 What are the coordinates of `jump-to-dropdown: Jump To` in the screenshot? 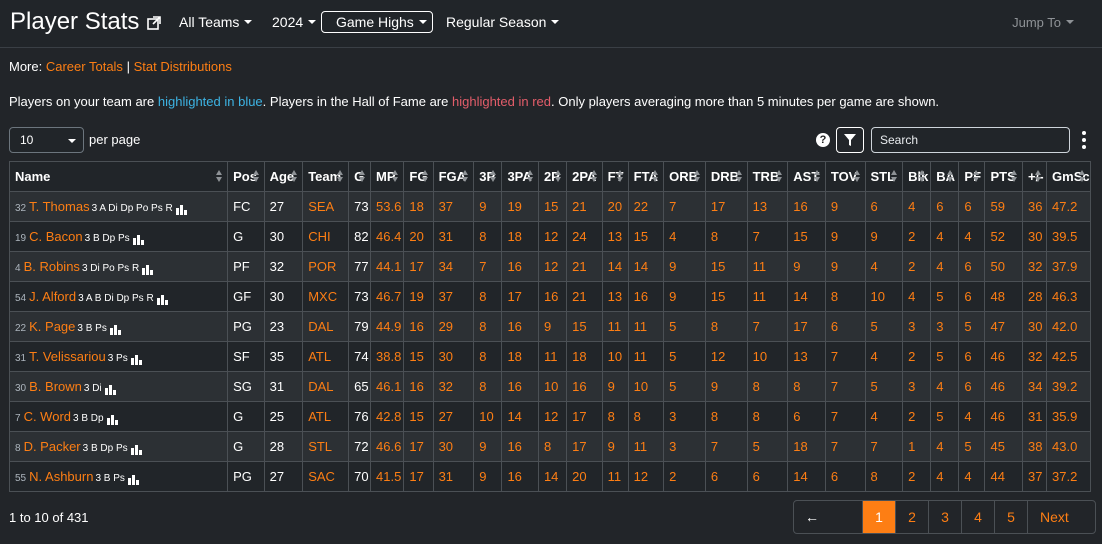 It's located at (1043, 22).